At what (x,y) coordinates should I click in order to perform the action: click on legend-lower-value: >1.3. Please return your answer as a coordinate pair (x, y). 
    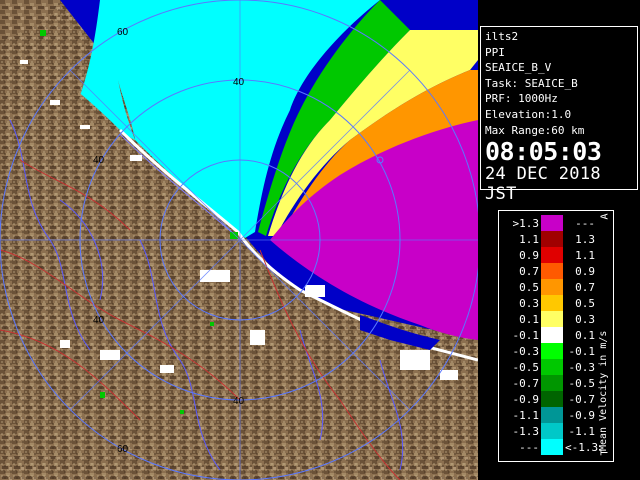
    Looking at the image, I should click on (526, 223).